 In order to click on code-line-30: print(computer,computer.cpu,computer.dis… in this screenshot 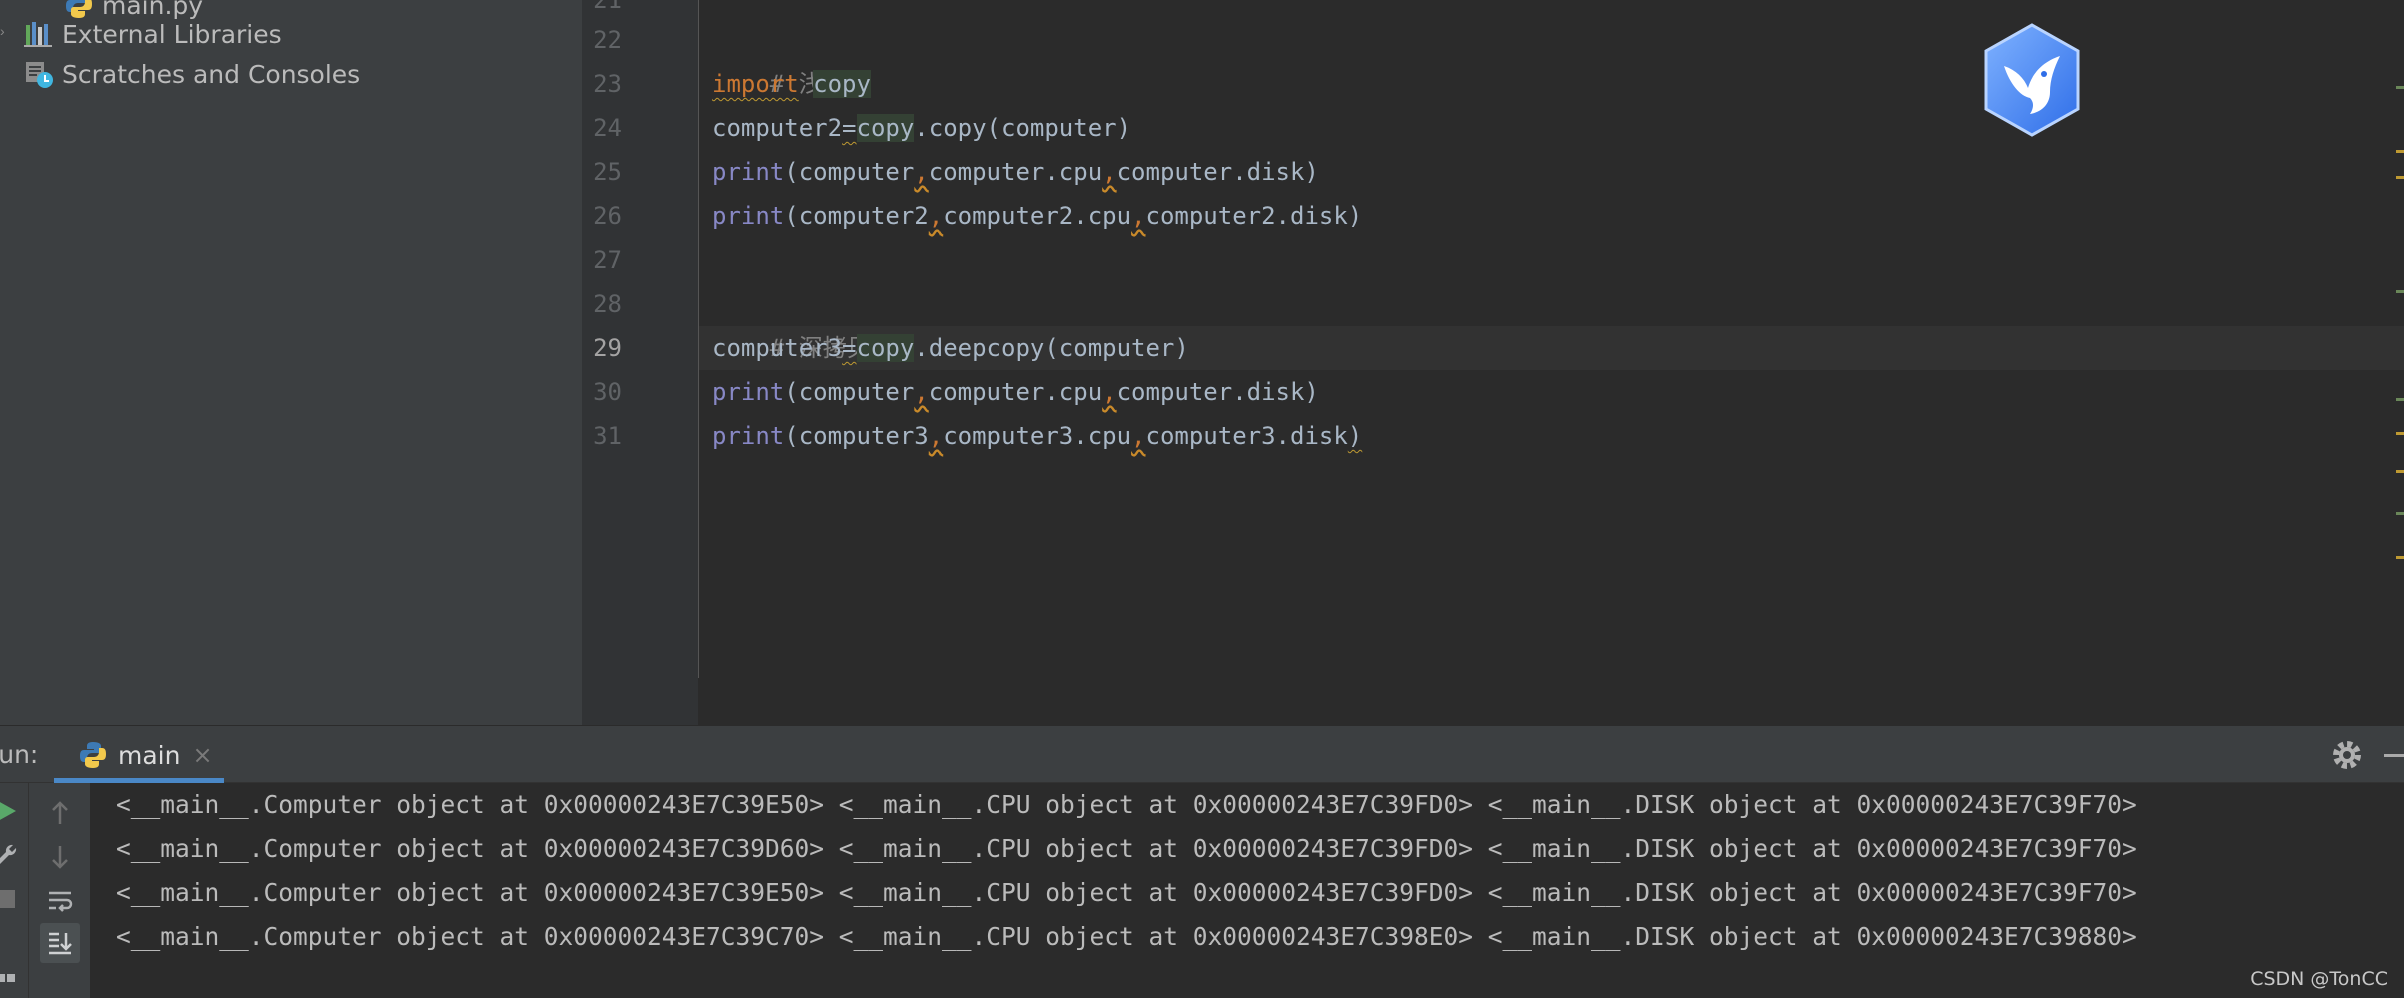, I will do `click(1015, 392)`.